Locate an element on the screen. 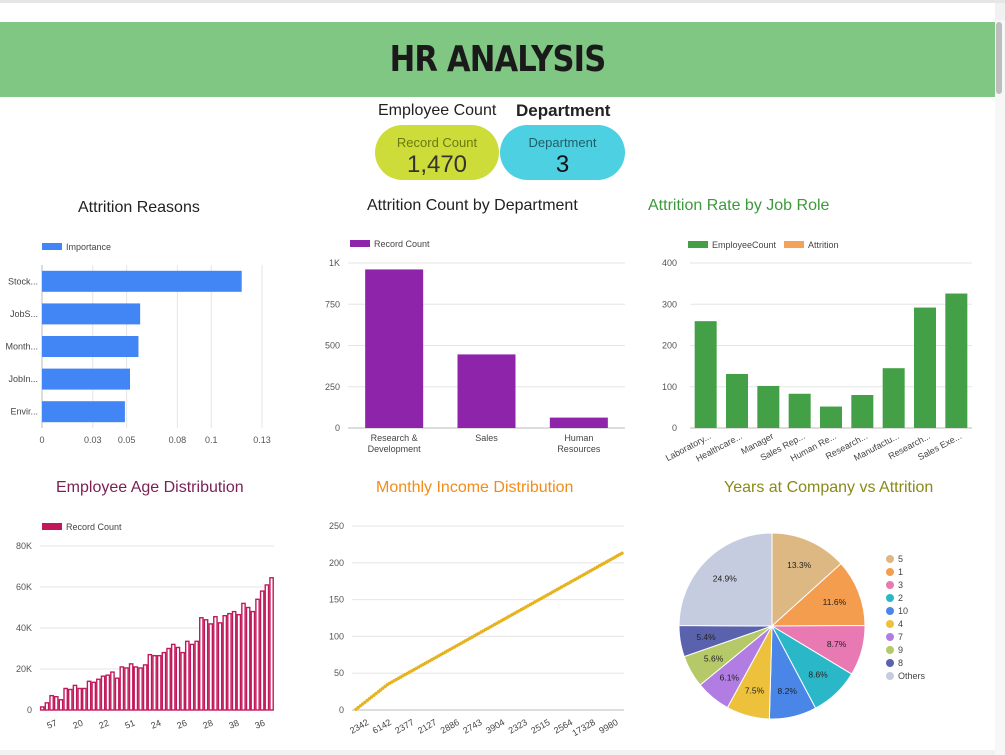  data-point is located at coordinates (622, 553).